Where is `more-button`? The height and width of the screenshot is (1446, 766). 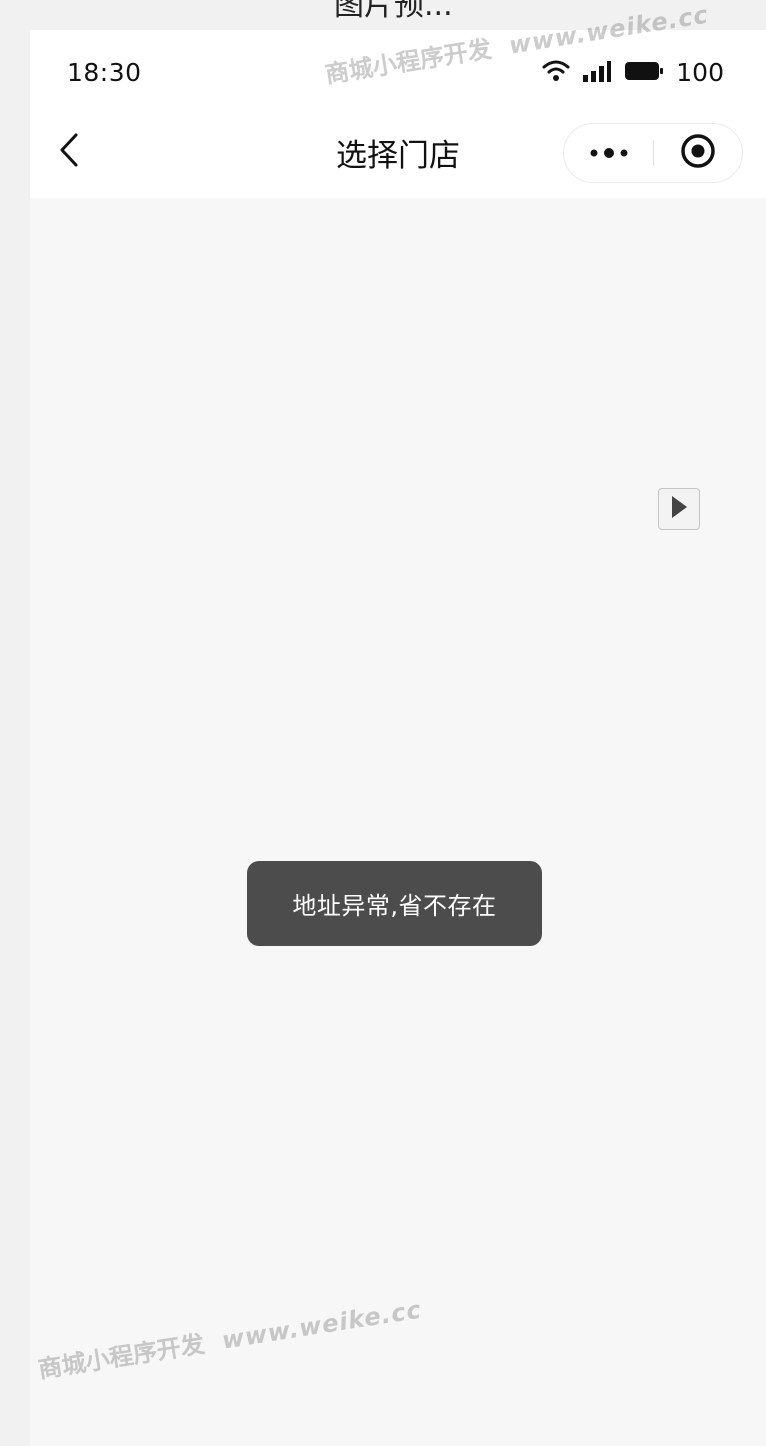
more-button is located at coordinates (609, 153).